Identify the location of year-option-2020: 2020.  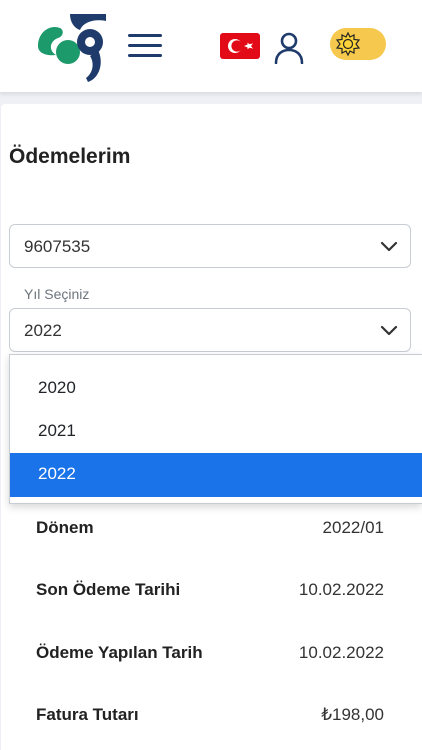
(216, 389).